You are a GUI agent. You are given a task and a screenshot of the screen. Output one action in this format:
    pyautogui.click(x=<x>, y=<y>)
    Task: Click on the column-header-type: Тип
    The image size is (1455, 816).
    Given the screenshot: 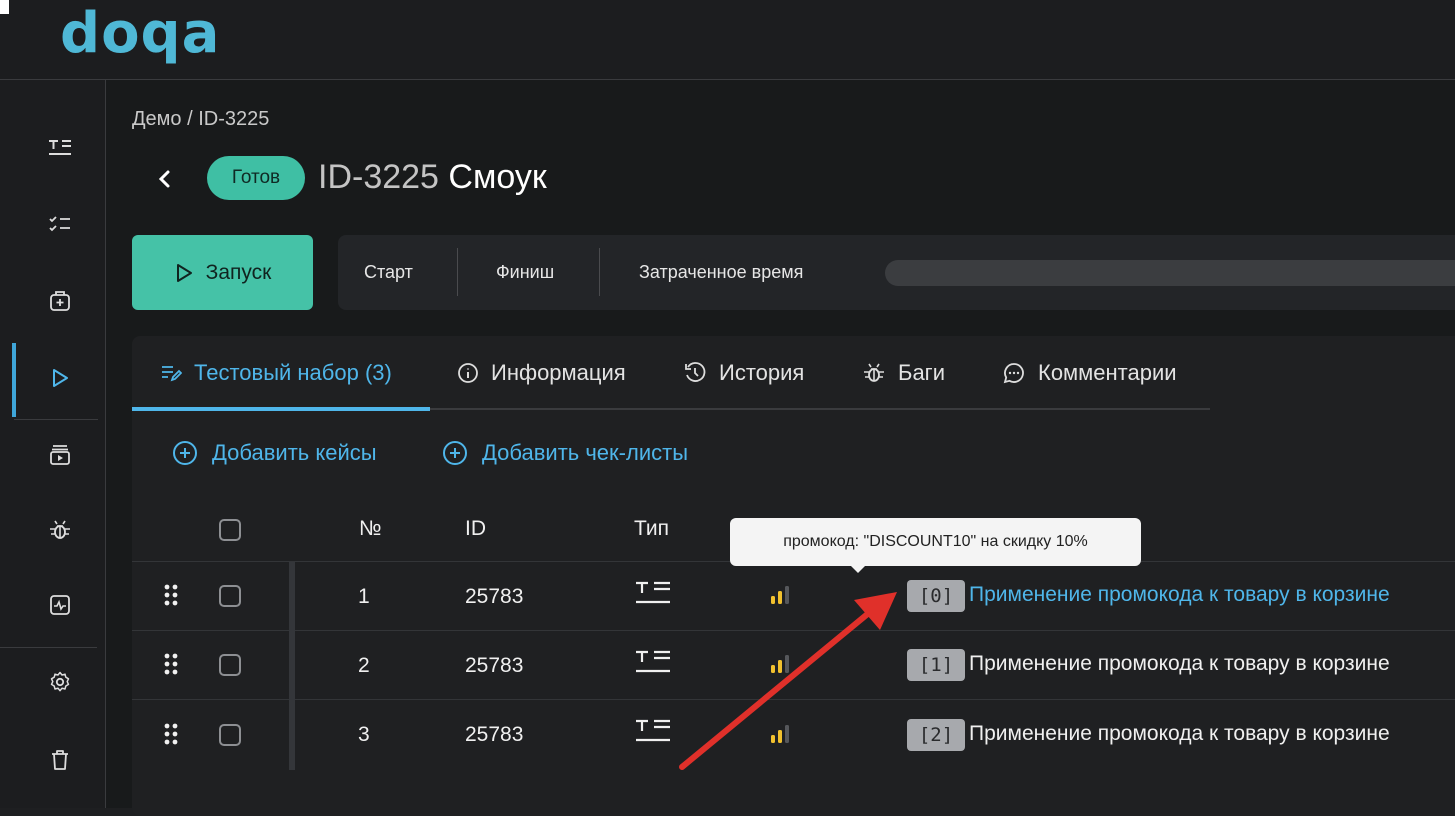 What is the action you would take?
    pyautogui.click(x=651, y=529)
    